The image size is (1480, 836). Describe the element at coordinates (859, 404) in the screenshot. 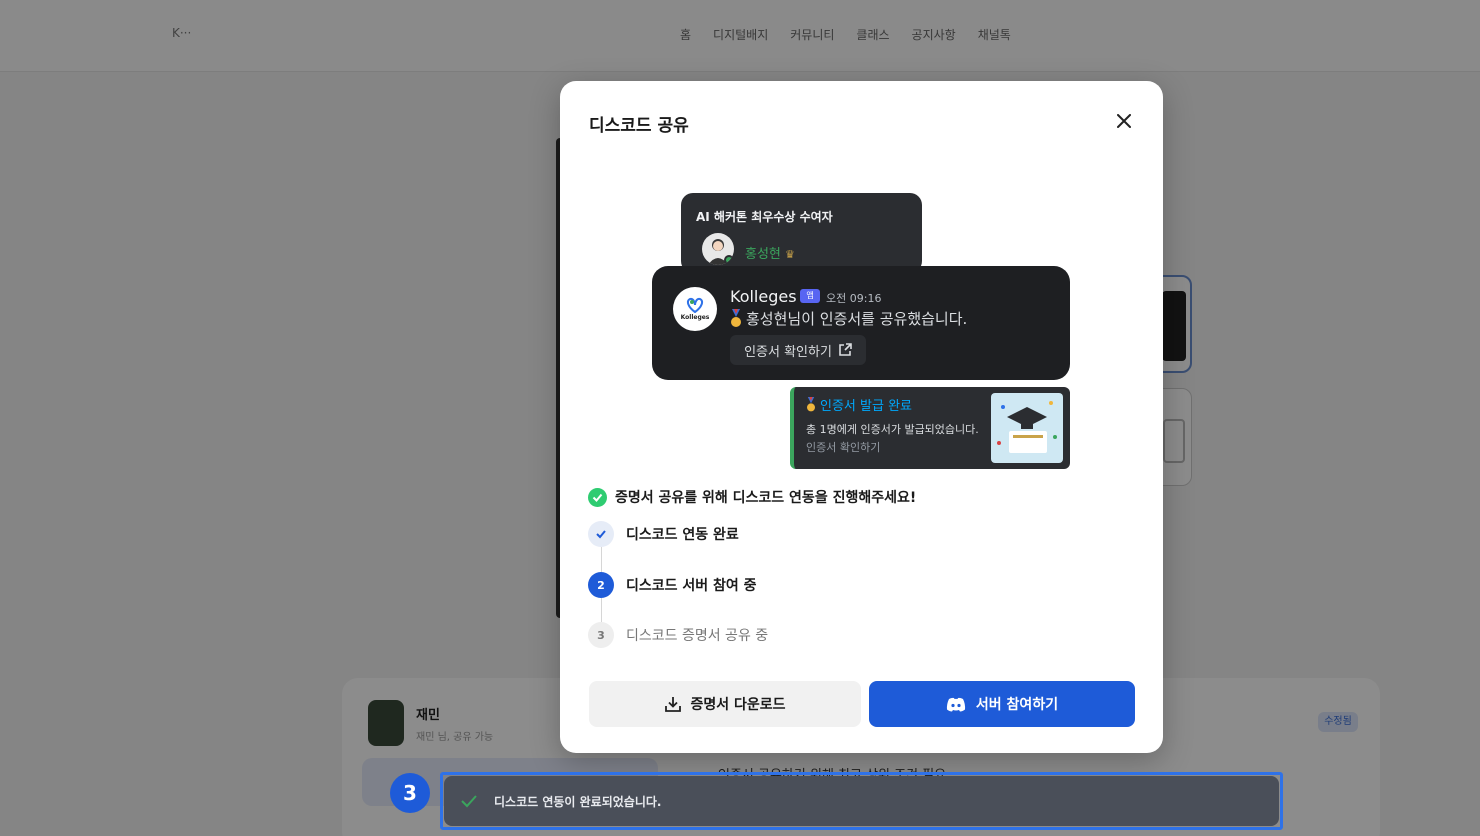

I see `embed-title: 인증서 발급 완료` at that location.